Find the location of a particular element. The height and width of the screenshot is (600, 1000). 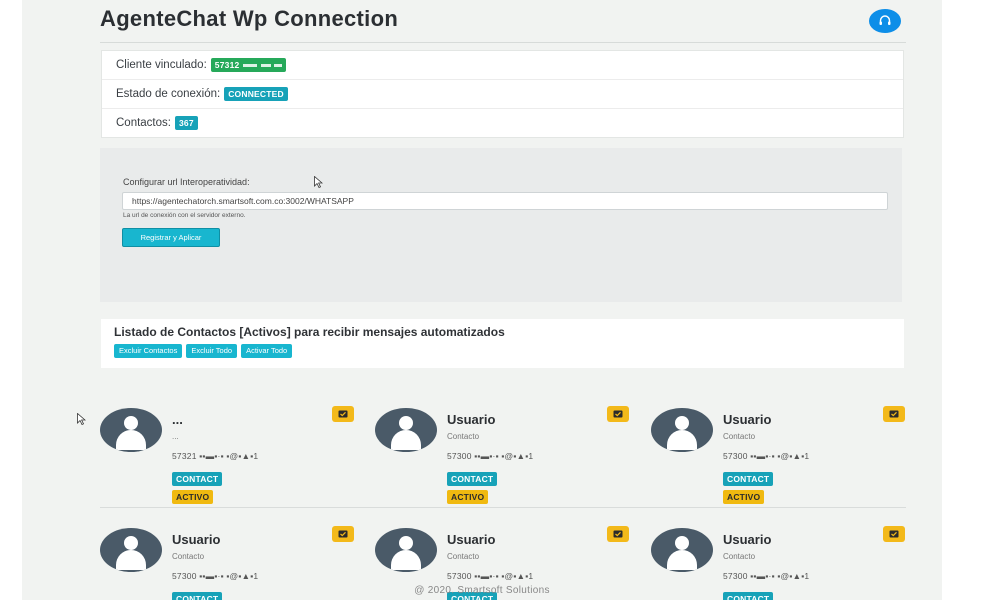

status-badge: CONNECTED is located at coordinates (256, 94).